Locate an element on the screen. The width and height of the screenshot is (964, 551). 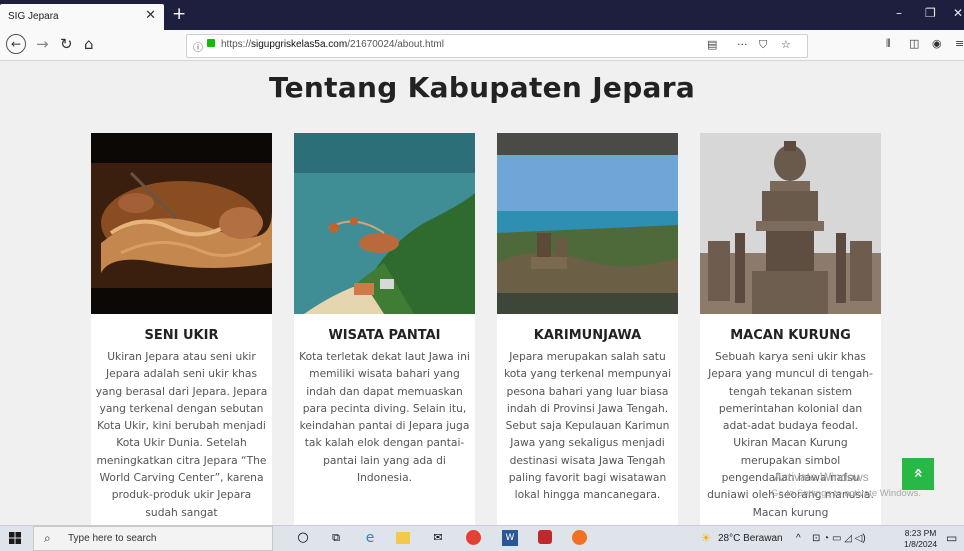
weather-icon: ☀ is located at coordinates (706, 538).